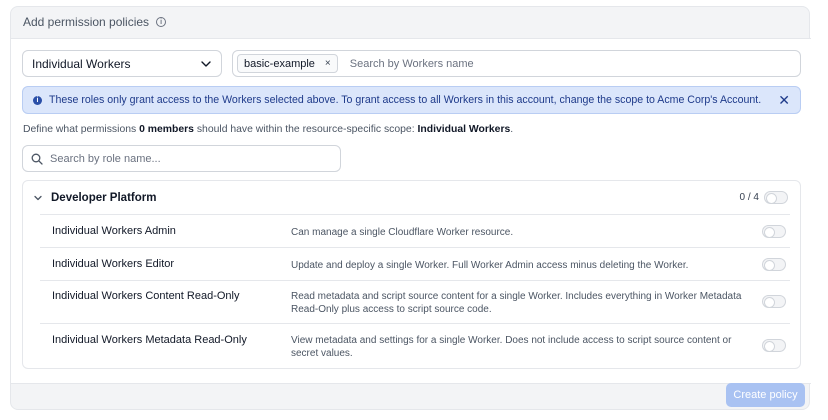 This screenshot has height=420, width=828. Describe the element at coordinates (410, 22) in the screenshot. I see `panel-header: Add permission policies i` at that location.